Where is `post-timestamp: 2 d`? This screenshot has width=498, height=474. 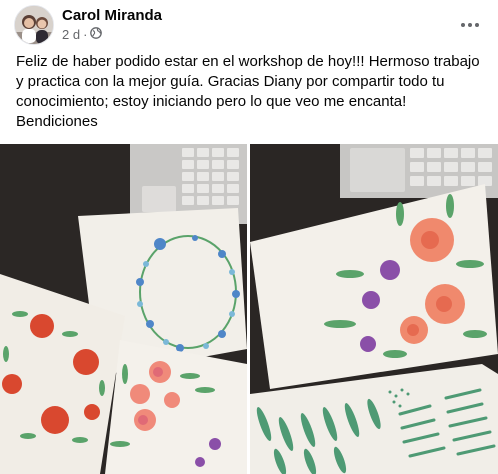 post-timestamp: 2 d is located at coordinates (71, 34).